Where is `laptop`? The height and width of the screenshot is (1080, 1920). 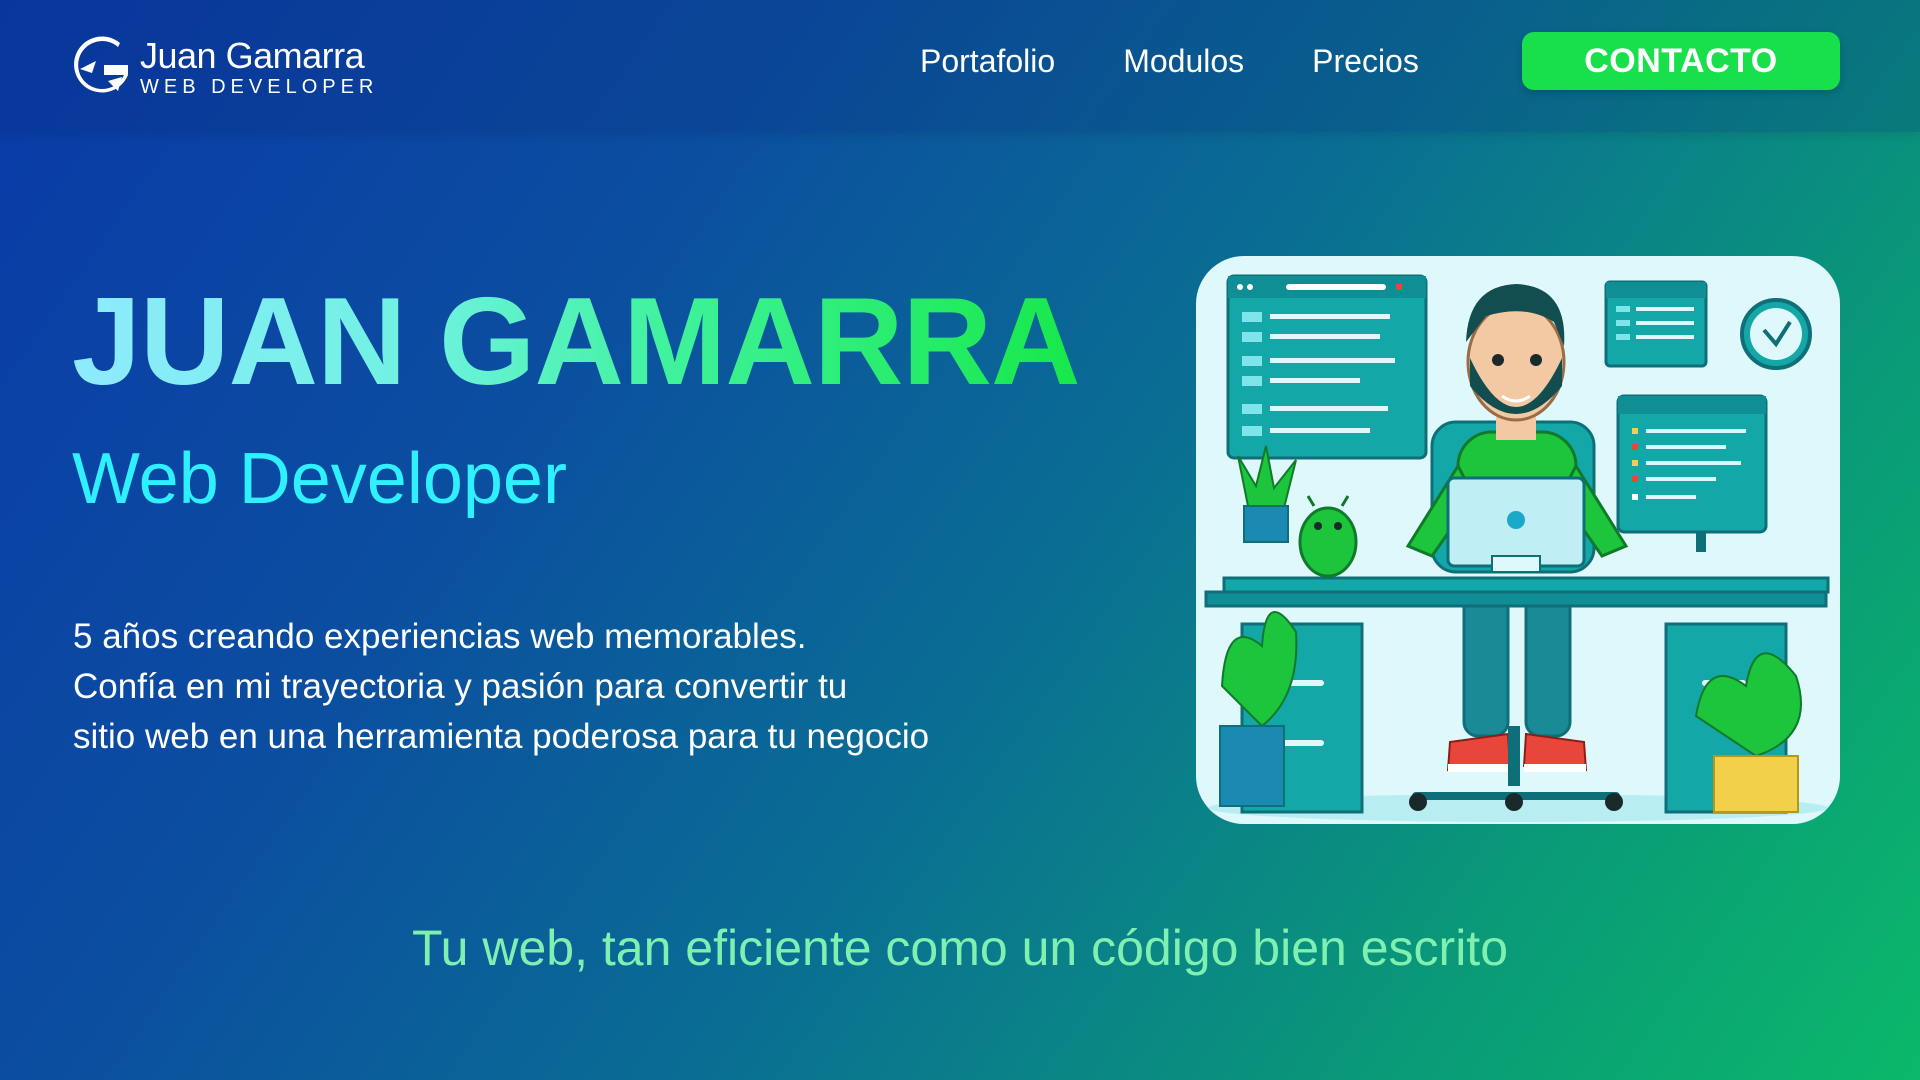 laptop is located at coordinates (1516, 524).